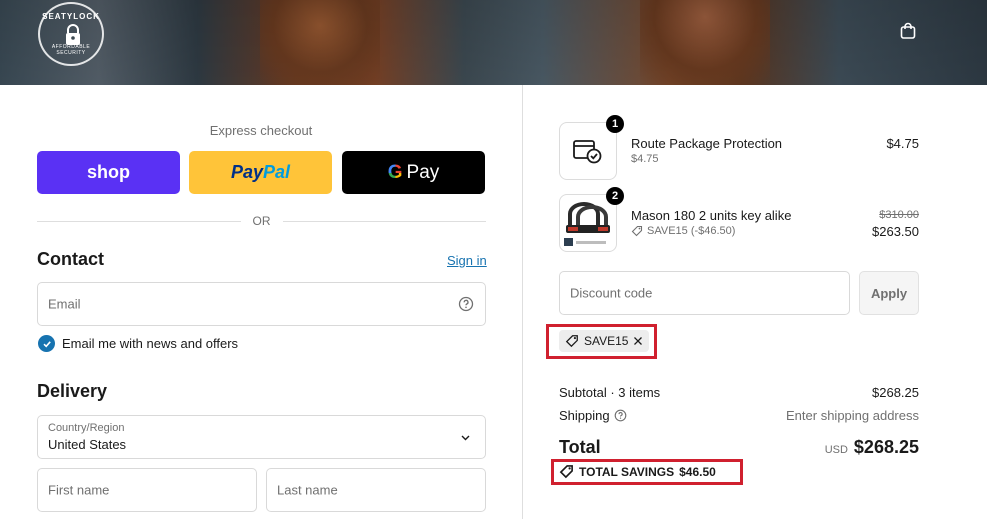 This screenshot has height=519, width=987. Describe the element at coordinates (465, 438) in the screenshot. I see `chevron-down-icon` at that location.